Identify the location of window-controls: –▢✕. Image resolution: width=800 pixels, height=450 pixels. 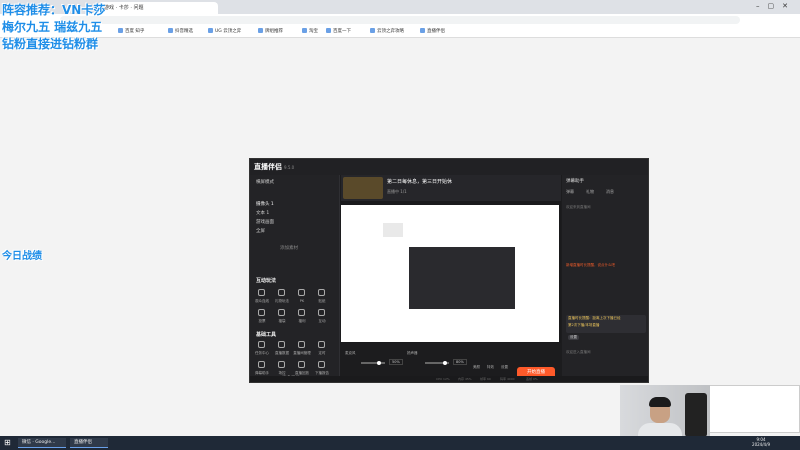
(776, 6).